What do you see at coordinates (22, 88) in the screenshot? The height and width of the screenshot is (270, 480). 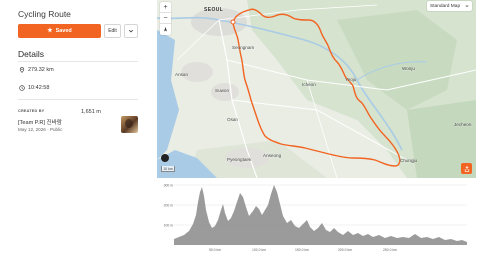 I see `clock-icon` at bounding box center [22, 88].